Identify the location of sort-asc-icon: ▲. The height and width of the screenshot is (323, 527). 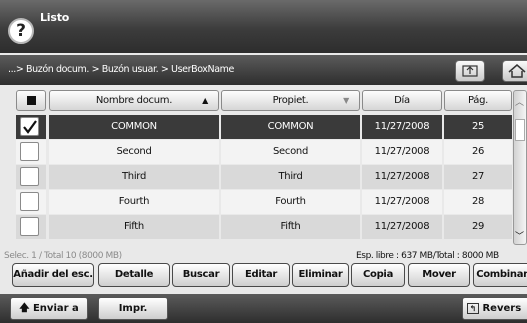
(205, 100).